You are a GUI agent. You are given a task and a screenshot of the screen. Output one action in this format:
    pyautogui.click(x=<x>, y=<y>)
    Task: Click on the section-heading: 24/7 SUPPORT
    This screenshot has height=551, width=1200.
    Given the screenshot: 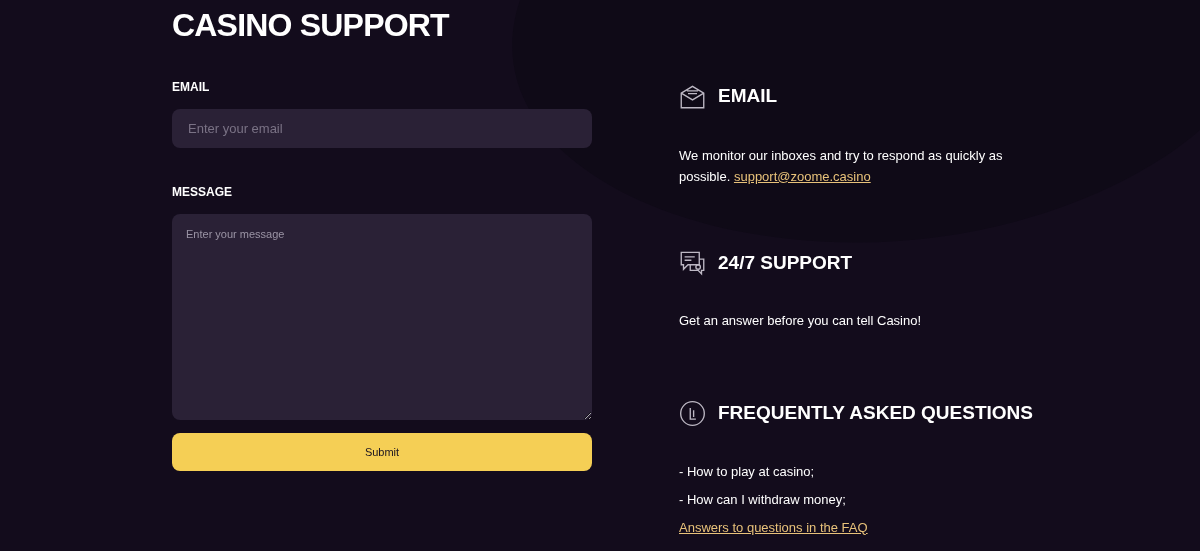 What is the action you would take?
    pyautogui.click(x=785, y=262)
    